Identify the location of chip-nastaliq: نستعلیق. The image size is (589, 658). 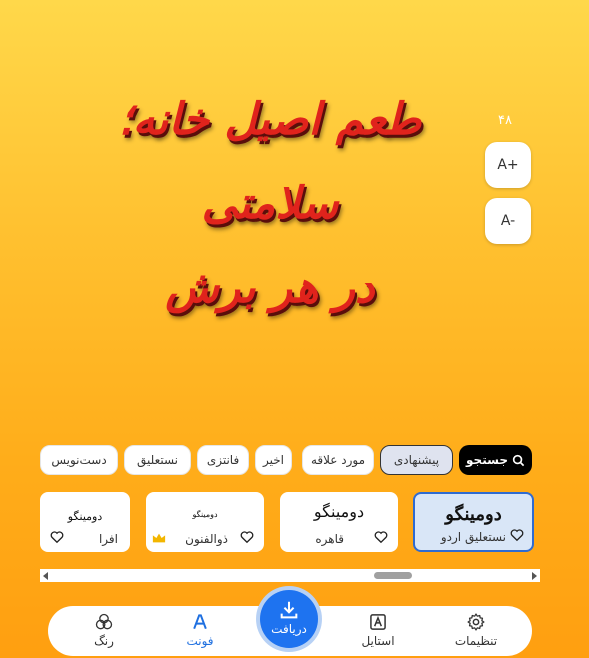
(157, 460).